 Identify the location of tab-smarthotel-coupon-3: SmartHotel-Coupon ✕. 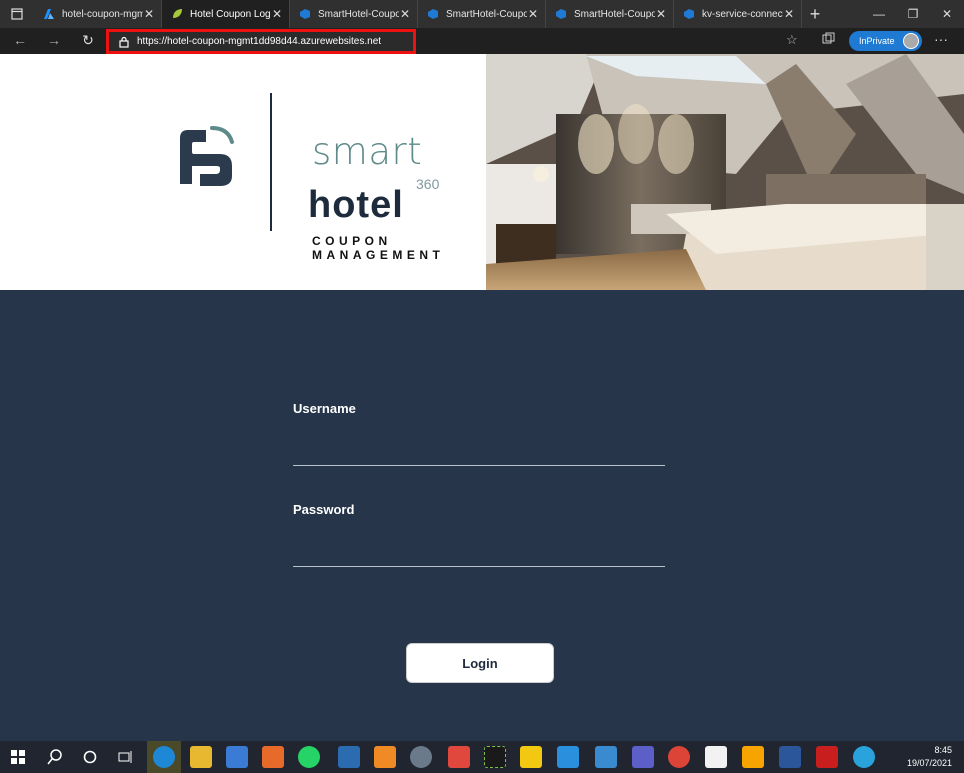
(610, 14).